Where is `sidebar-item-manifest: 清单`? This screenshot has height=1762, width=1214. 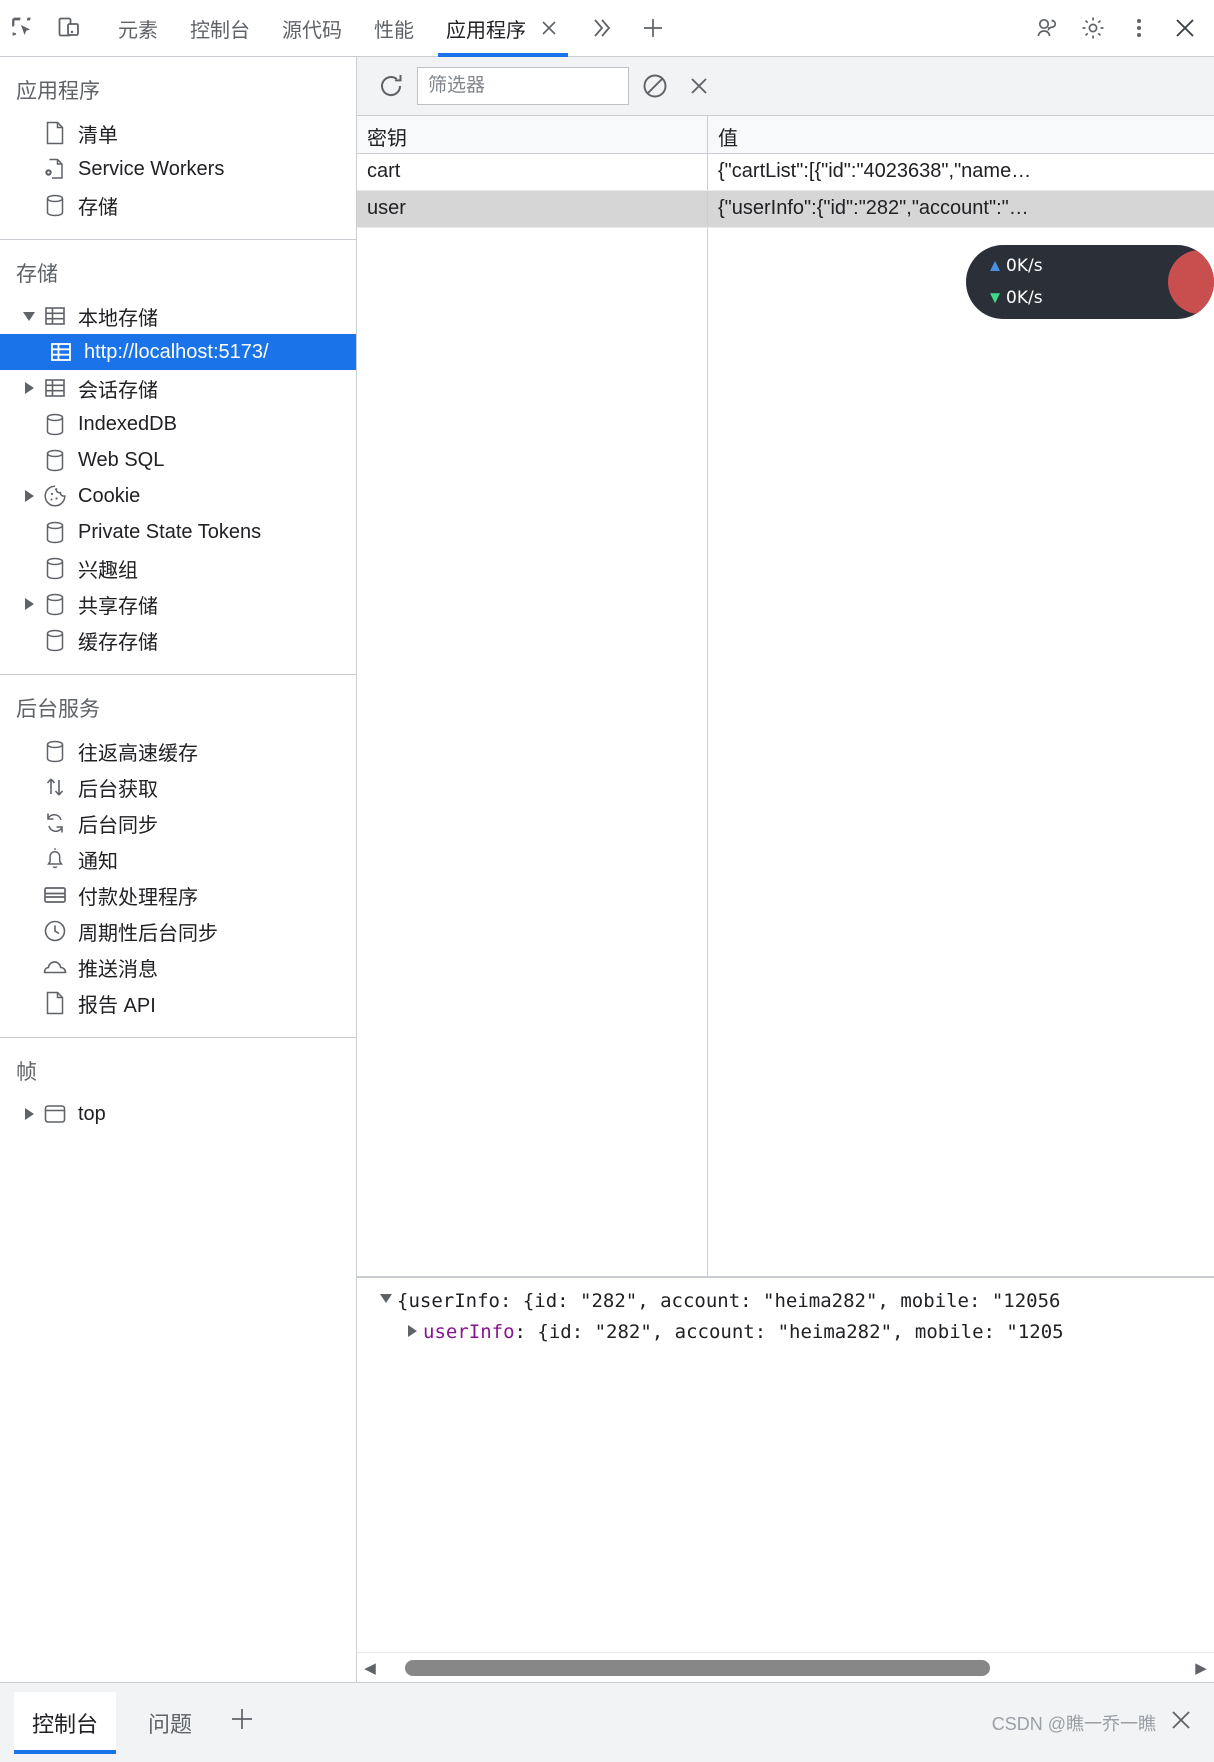
sidebar-item-manifest: 清单 is located at coordinates (178, 133).